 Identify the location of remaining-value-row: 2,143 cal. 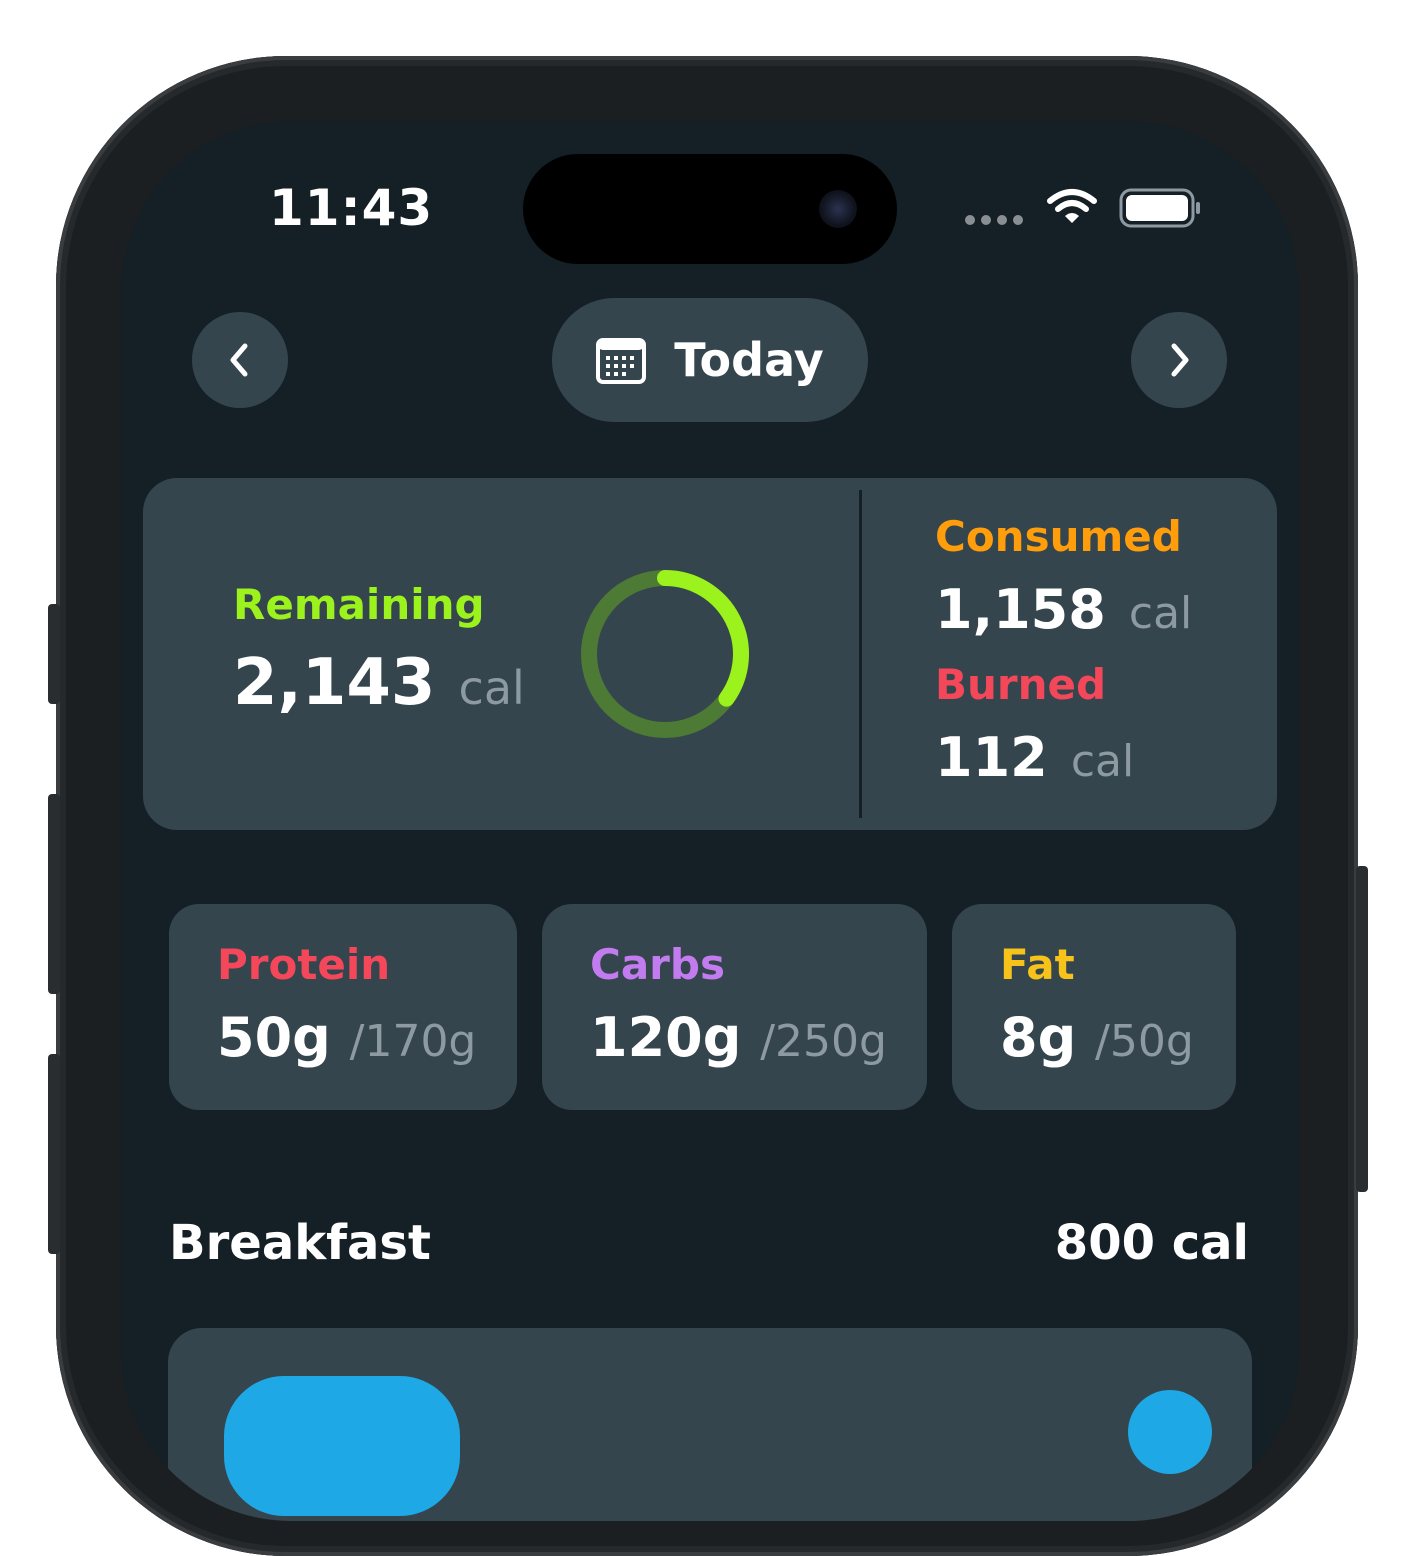
(379, 683).